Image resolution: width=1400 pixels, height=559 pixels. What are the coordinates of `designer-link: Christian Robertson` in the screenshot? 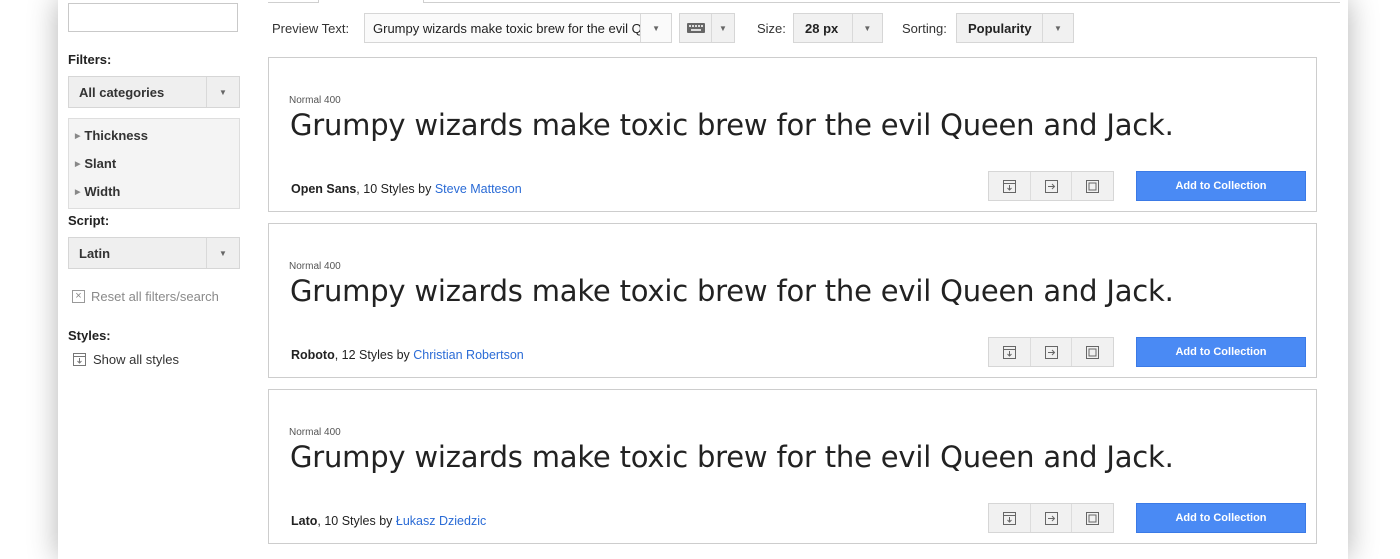 It's located at (468, 355).